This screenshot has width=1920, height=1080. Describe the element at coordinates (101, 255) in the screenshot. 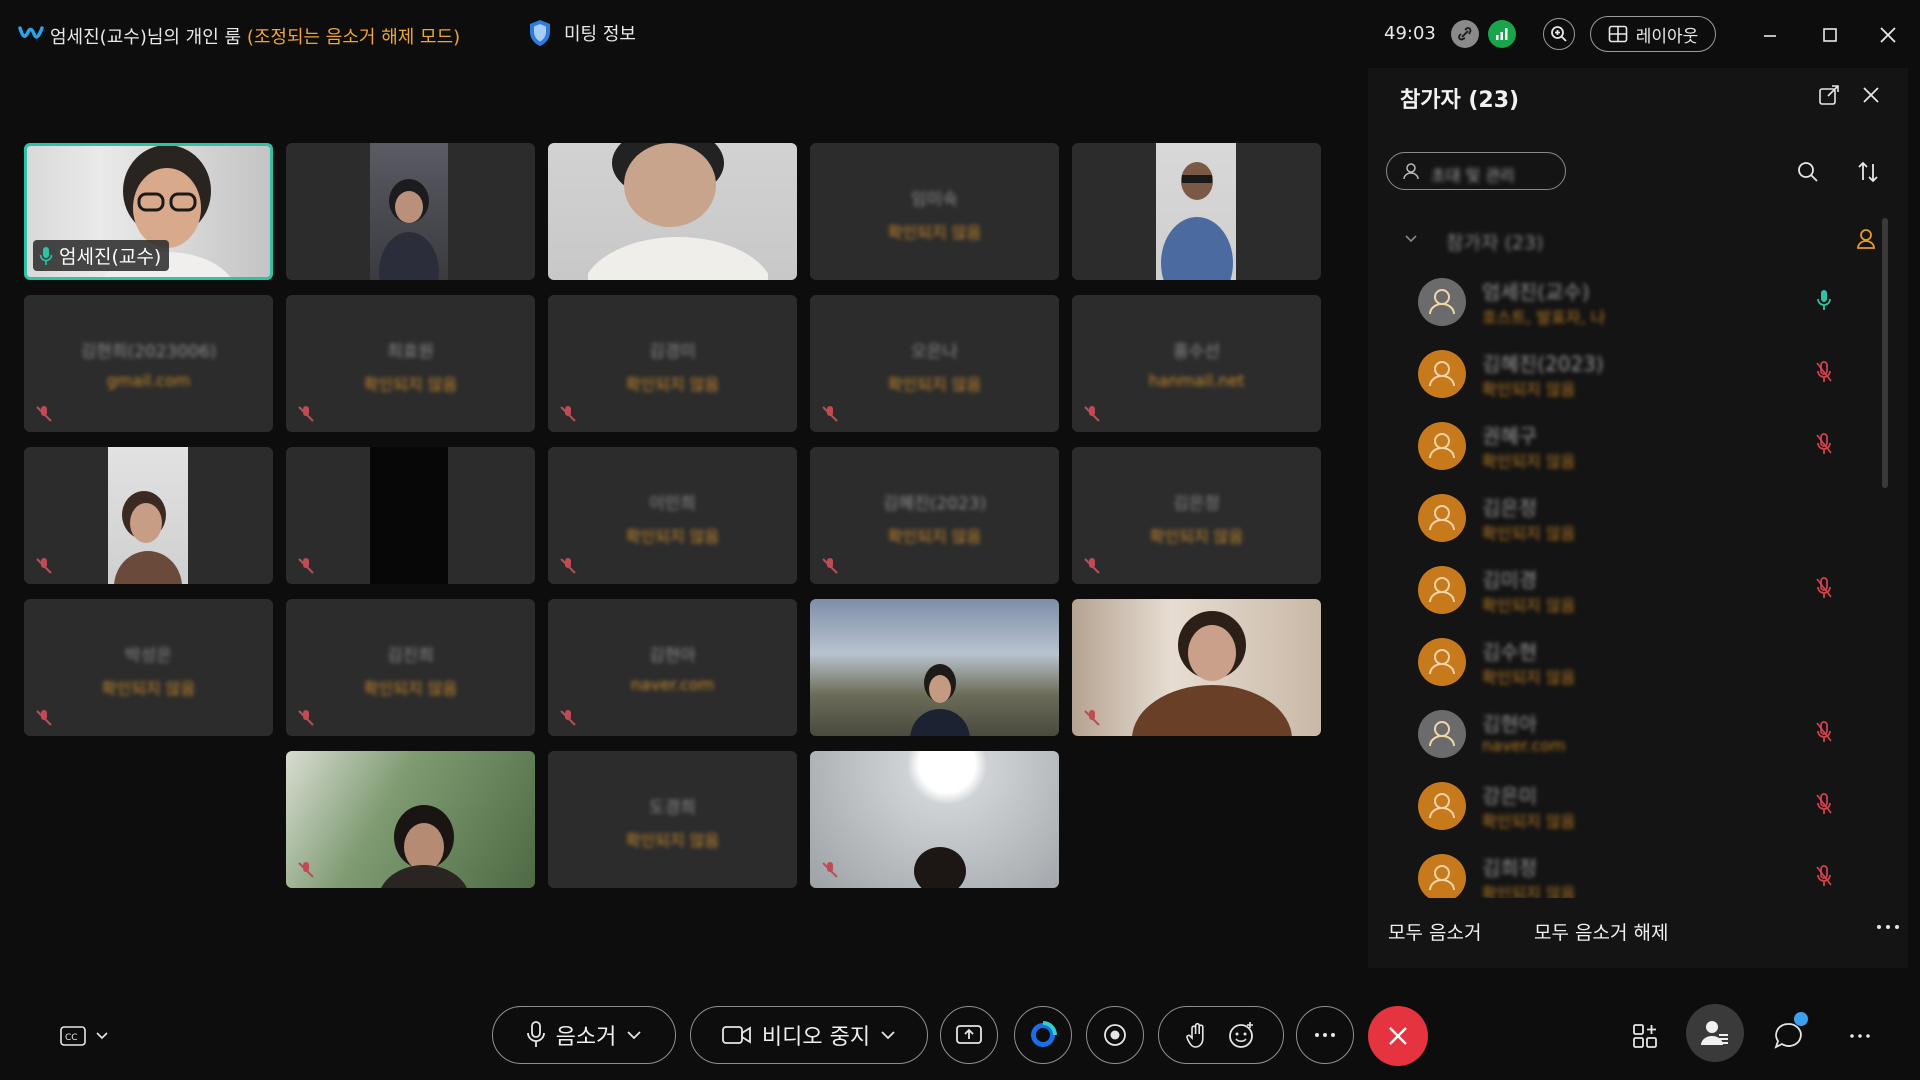

I see `speaker-label: 엄세진(교수)` at that location.